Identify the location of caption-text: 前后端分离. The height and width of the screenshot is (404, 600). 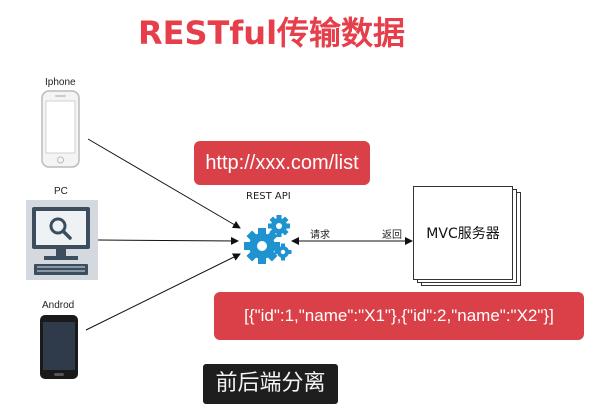
(270, 383).